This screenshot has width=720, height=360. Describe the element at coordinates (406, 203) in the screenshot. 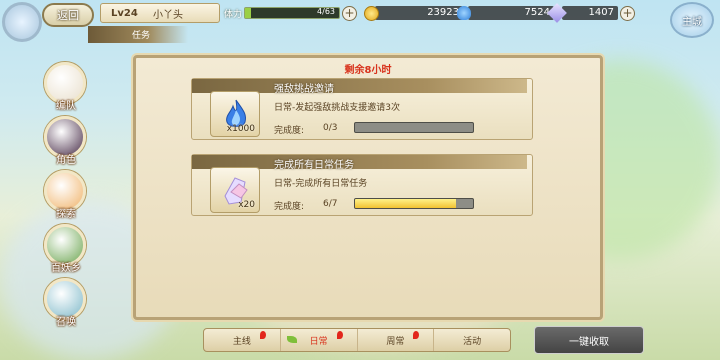

I see `progress-fill` at that location.